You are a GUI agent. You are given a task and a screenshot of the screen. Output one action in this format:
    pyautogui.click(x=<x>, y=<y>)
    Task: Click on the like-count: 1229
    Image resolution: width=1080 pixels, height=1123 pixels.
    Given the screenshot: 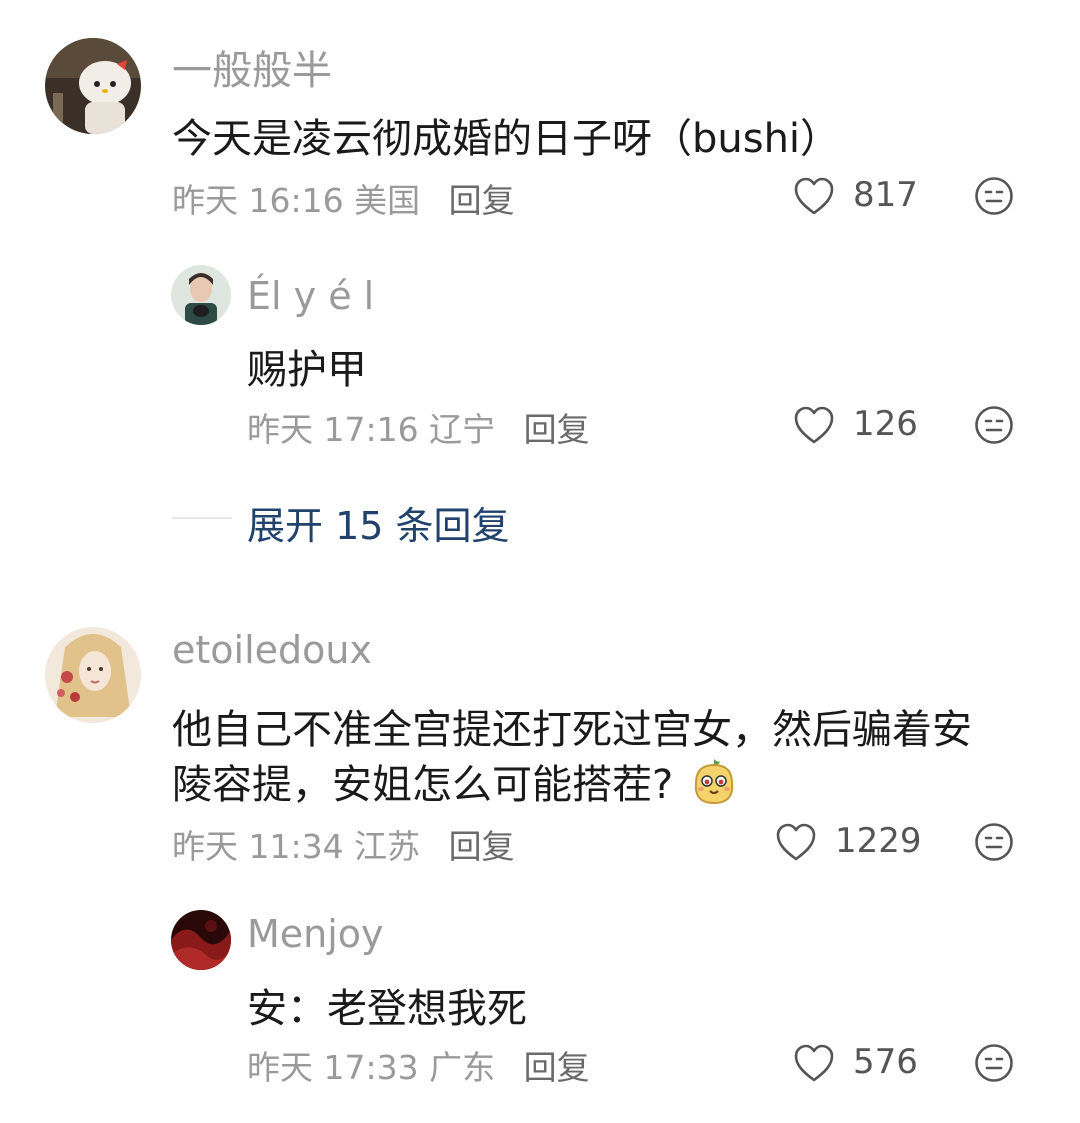 What is the action you would take?
    pyautogui.click(x=878, y=841)
    